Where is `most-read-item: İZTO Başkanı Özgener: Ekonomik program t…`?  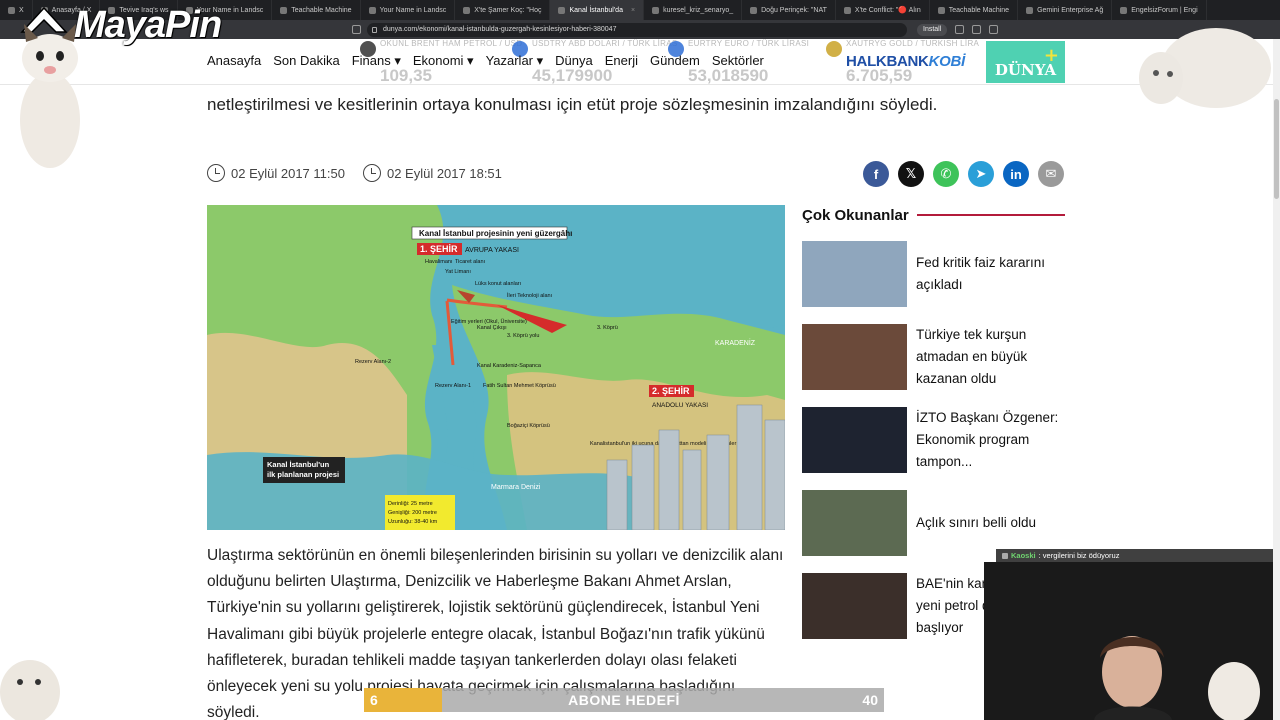 most-read-item: İZTO Başkanı Özgener: Ekonomik program t… is located at coordinates (933, 440).